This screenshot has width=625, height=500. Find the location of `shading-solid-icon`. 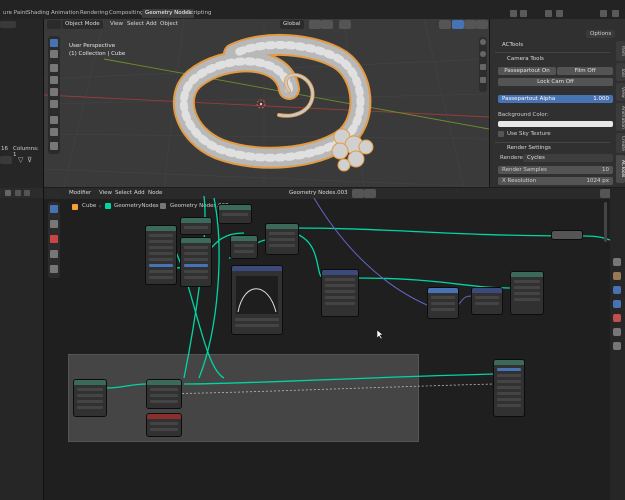

shading-solid-icon is located at coordinates (458, 24).